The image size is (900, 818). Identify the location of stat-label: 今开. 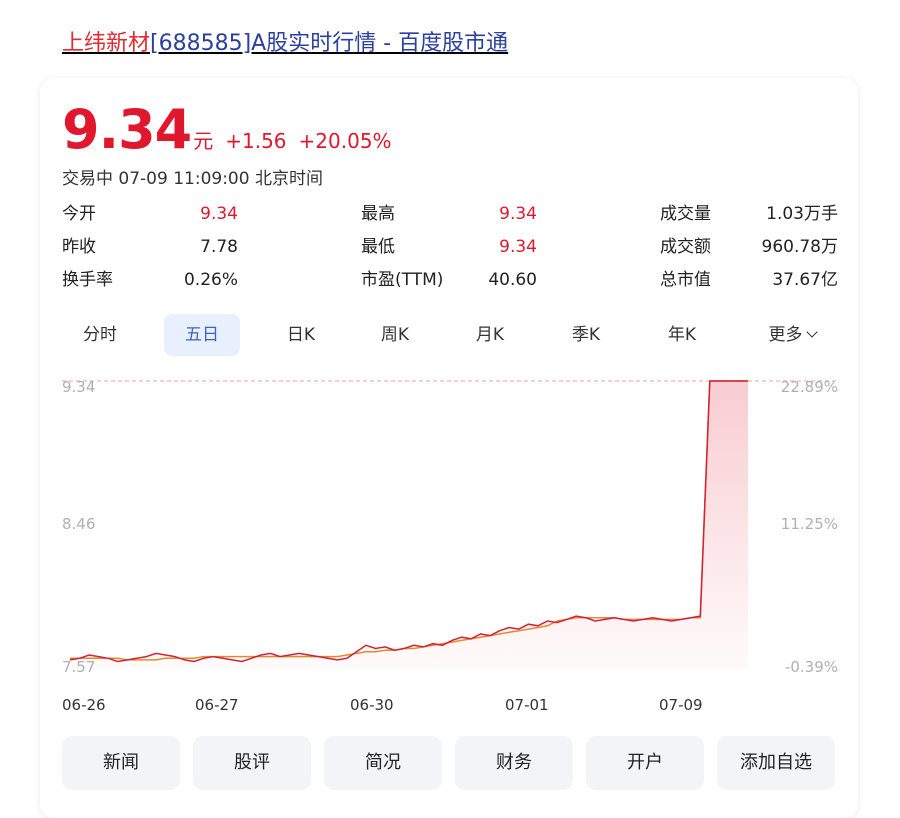
(79, 214).